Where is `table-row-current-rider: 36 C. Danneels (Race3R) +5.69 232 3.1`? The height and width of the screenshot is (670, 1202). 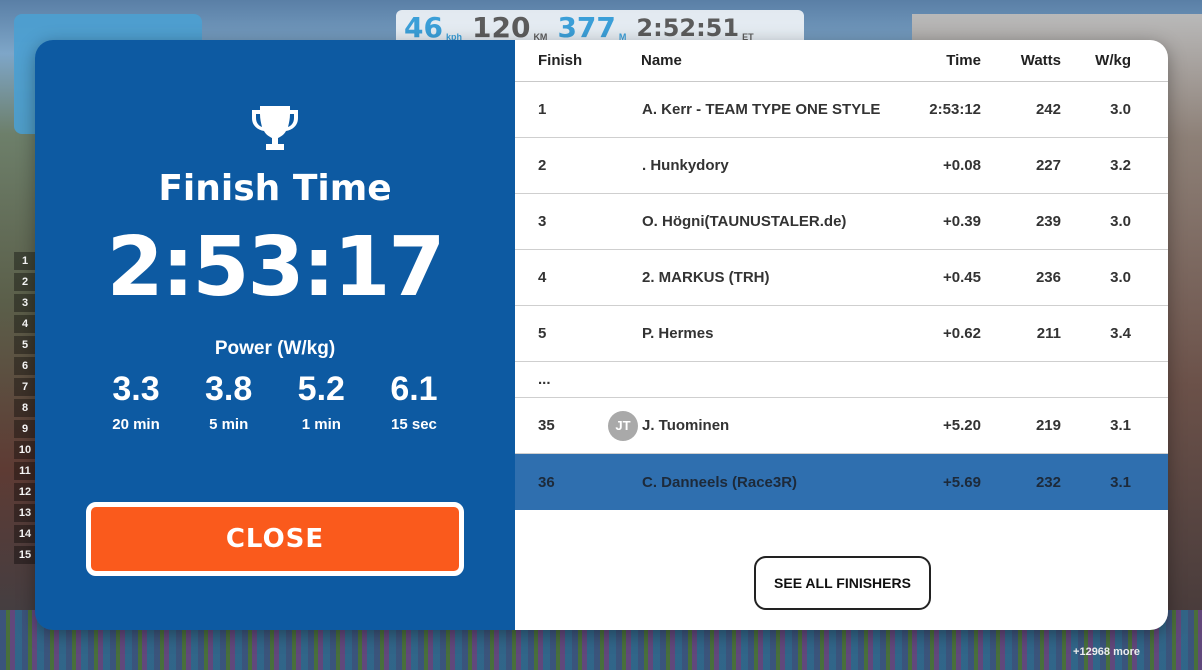 table-row-current-rider: 36 C. Danneels (Race3R) +5.69 232 3.1 is located at coordinates (841, 482).